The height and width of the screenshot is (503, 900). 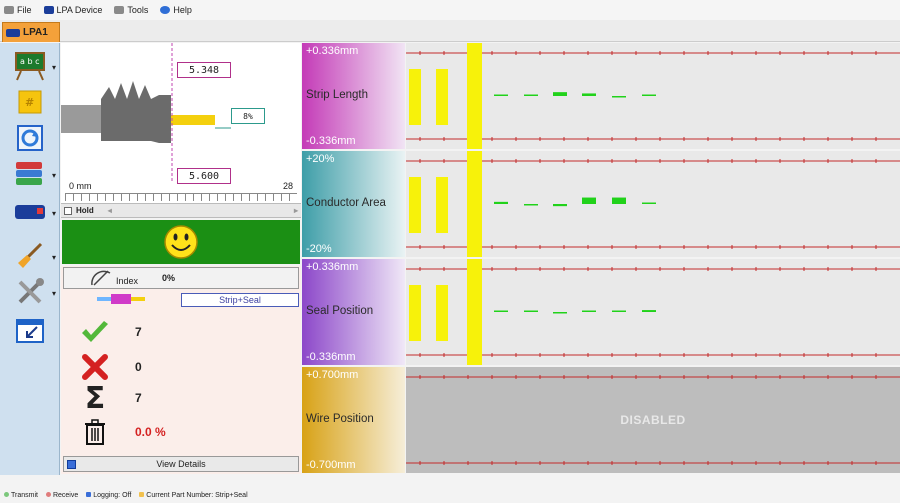 I want to click on chart-label-panel: +0.700mm Wire Position -0.700mm, so click(x=353, y=420).